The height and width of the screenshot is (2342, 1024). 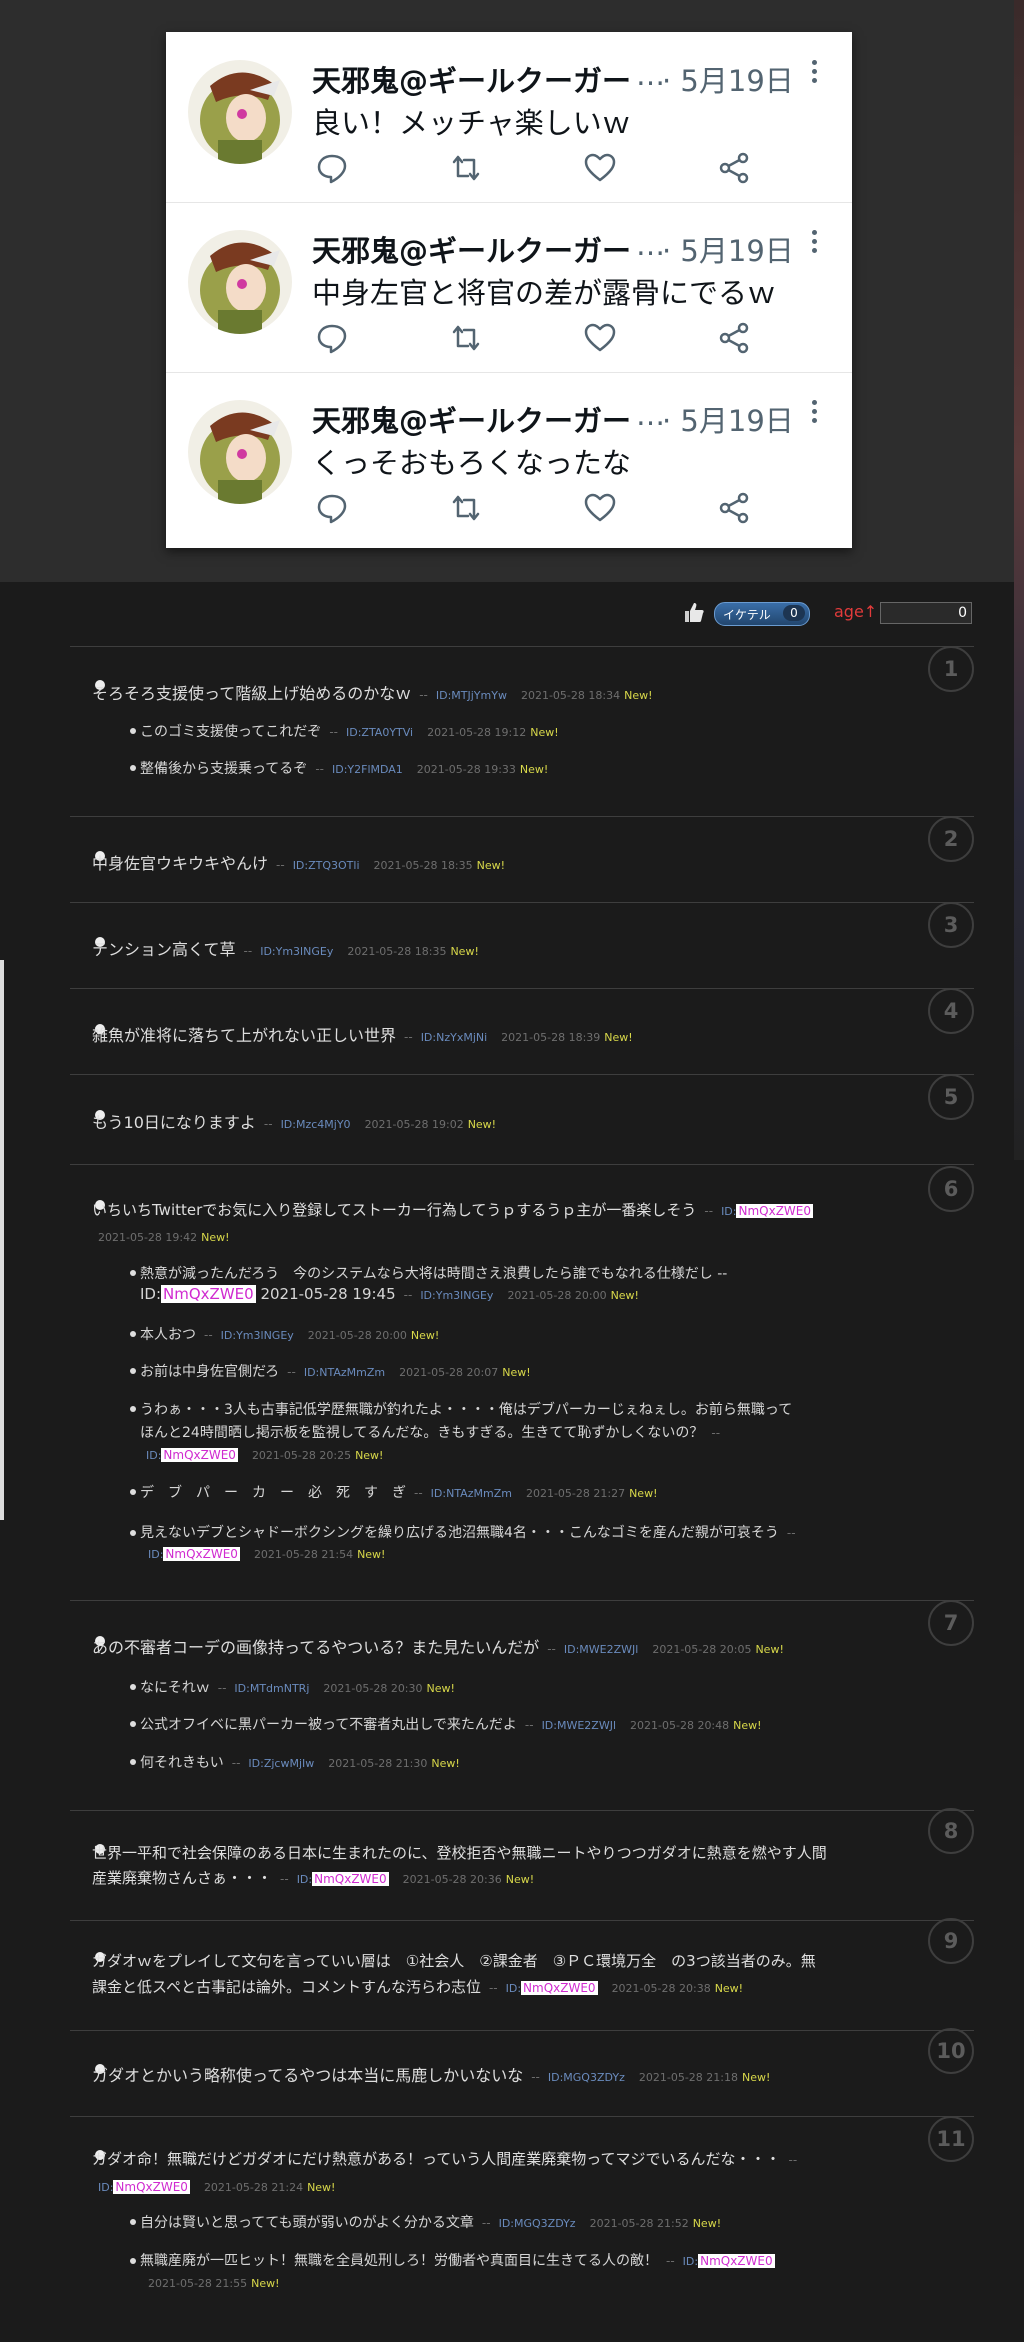 I want to click on comment-number: 9, so click(x=951, y=1941).